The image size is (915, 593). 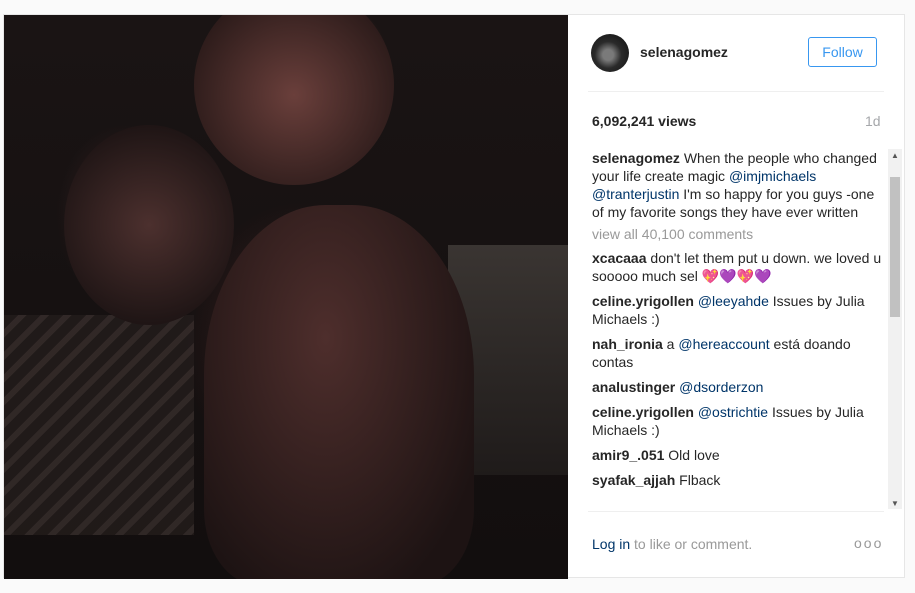 I want to click on more-options-icon: ooo, so click(x=868, y=543).